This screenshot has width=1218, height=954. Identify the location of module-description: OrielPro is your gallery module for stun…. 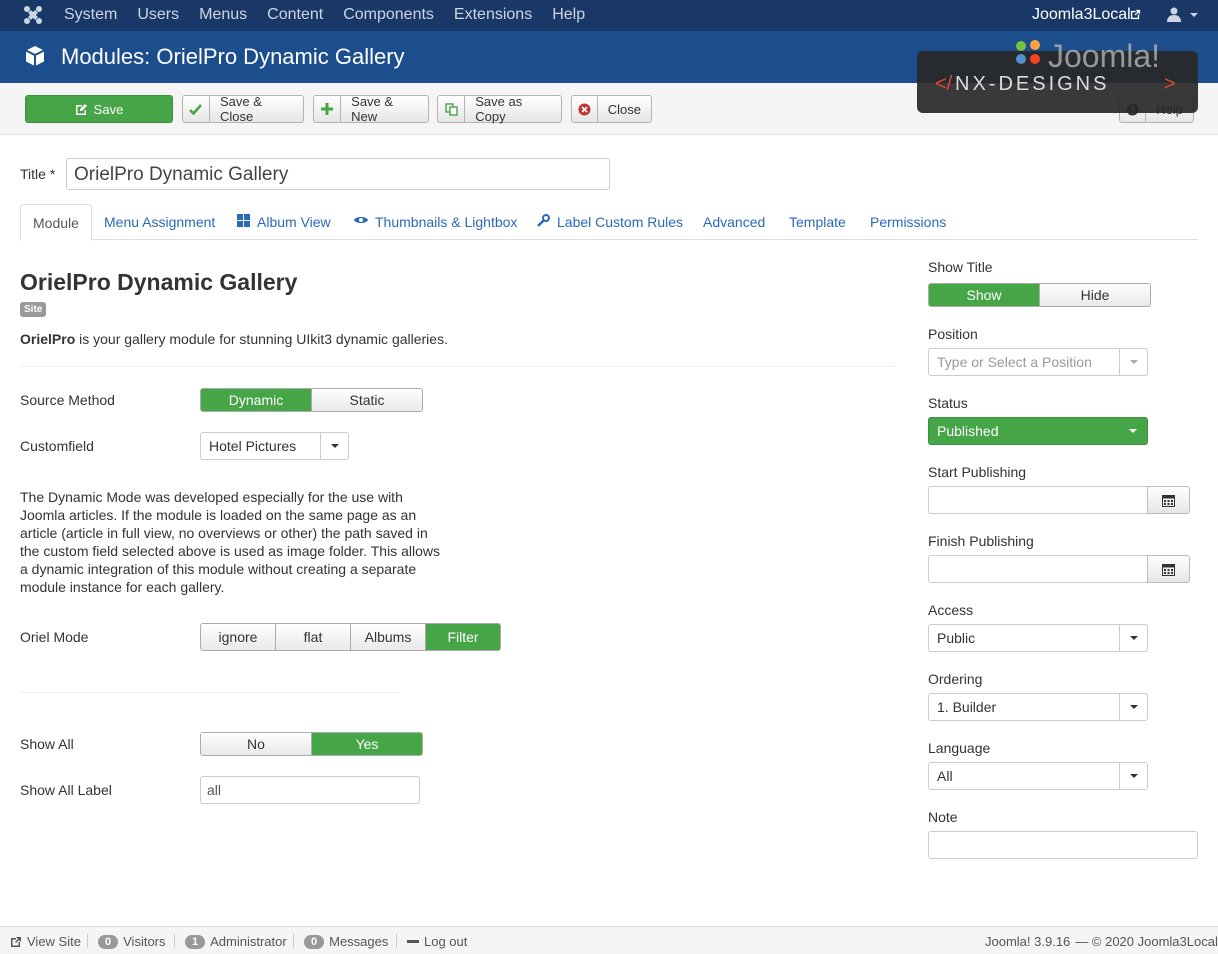
(234, 339).